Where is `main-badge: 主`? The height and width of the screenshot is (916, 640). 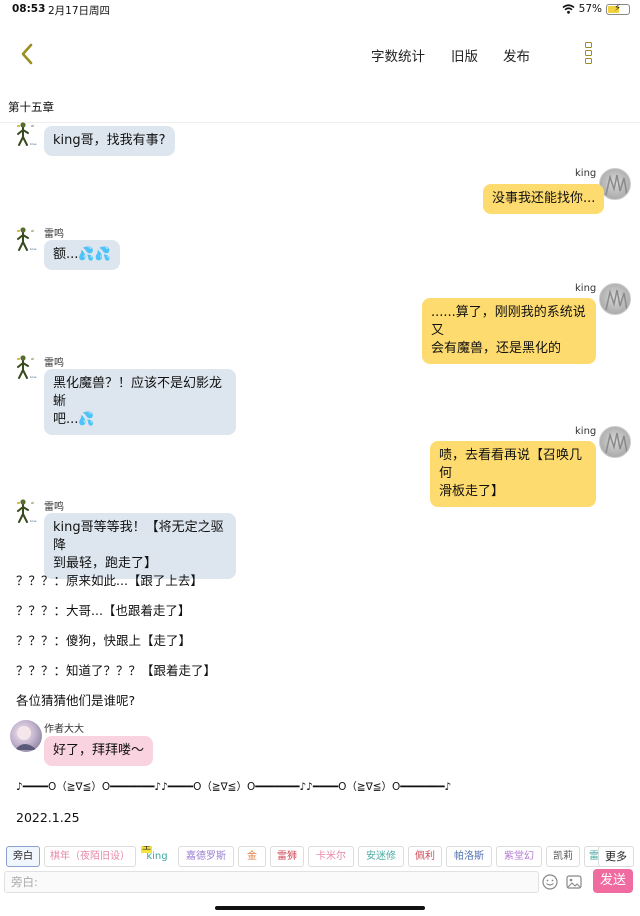
main-badge: 主 is located at coordinates (147, 849).